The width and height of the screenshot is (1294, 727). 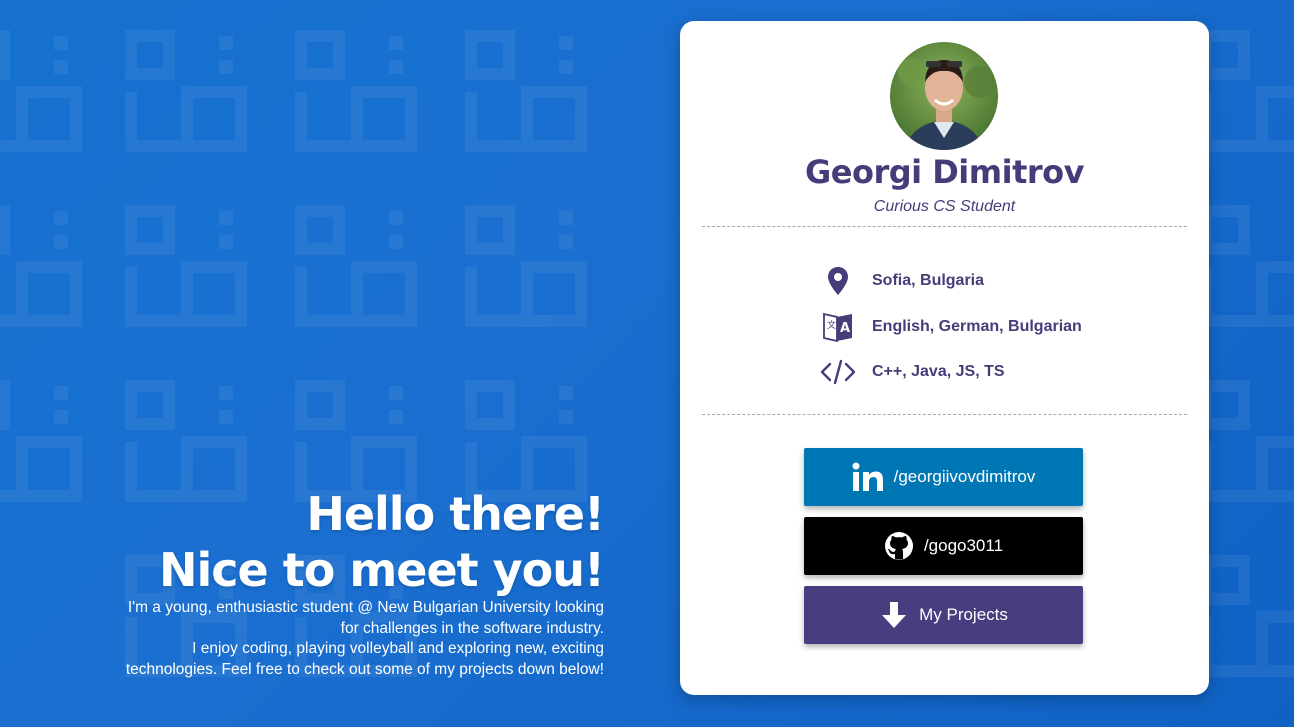 What do you see at coordinates (838, 327) in the screenshot?
I see `translate-icon: 文 A` at bounding box center [838, 327].